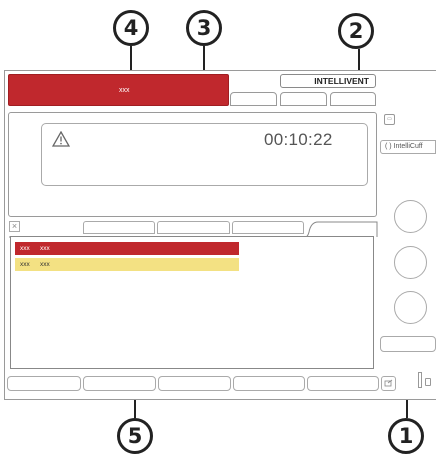  Describe the element at coordinates (204, 28) in the screenshot. I see `callout-3: 3` at that location.